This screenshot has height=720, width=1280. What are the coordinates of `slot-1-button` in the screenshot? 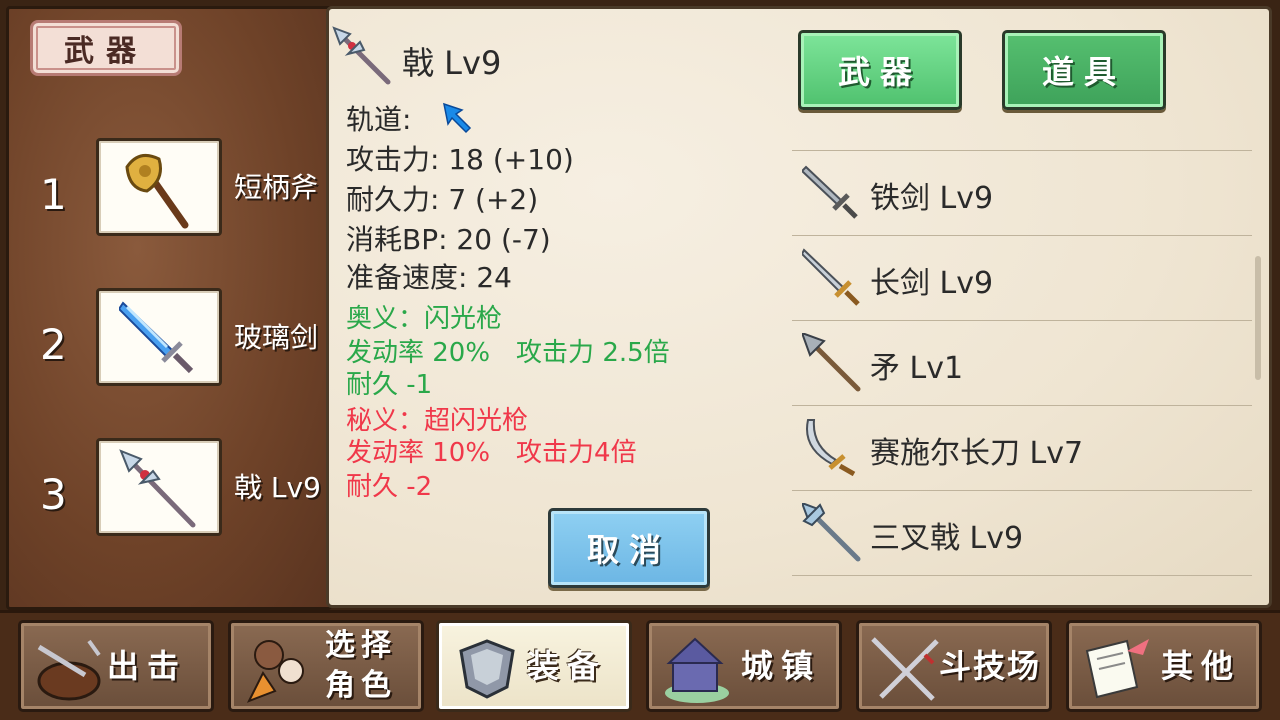 It's located at (159, 187).